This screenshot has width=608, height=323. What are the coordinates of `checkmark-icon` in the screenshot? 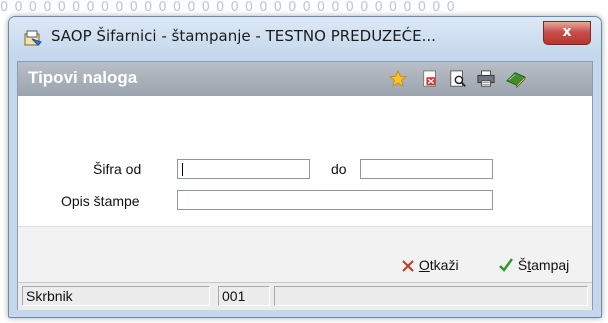 It's located at (506, 265).